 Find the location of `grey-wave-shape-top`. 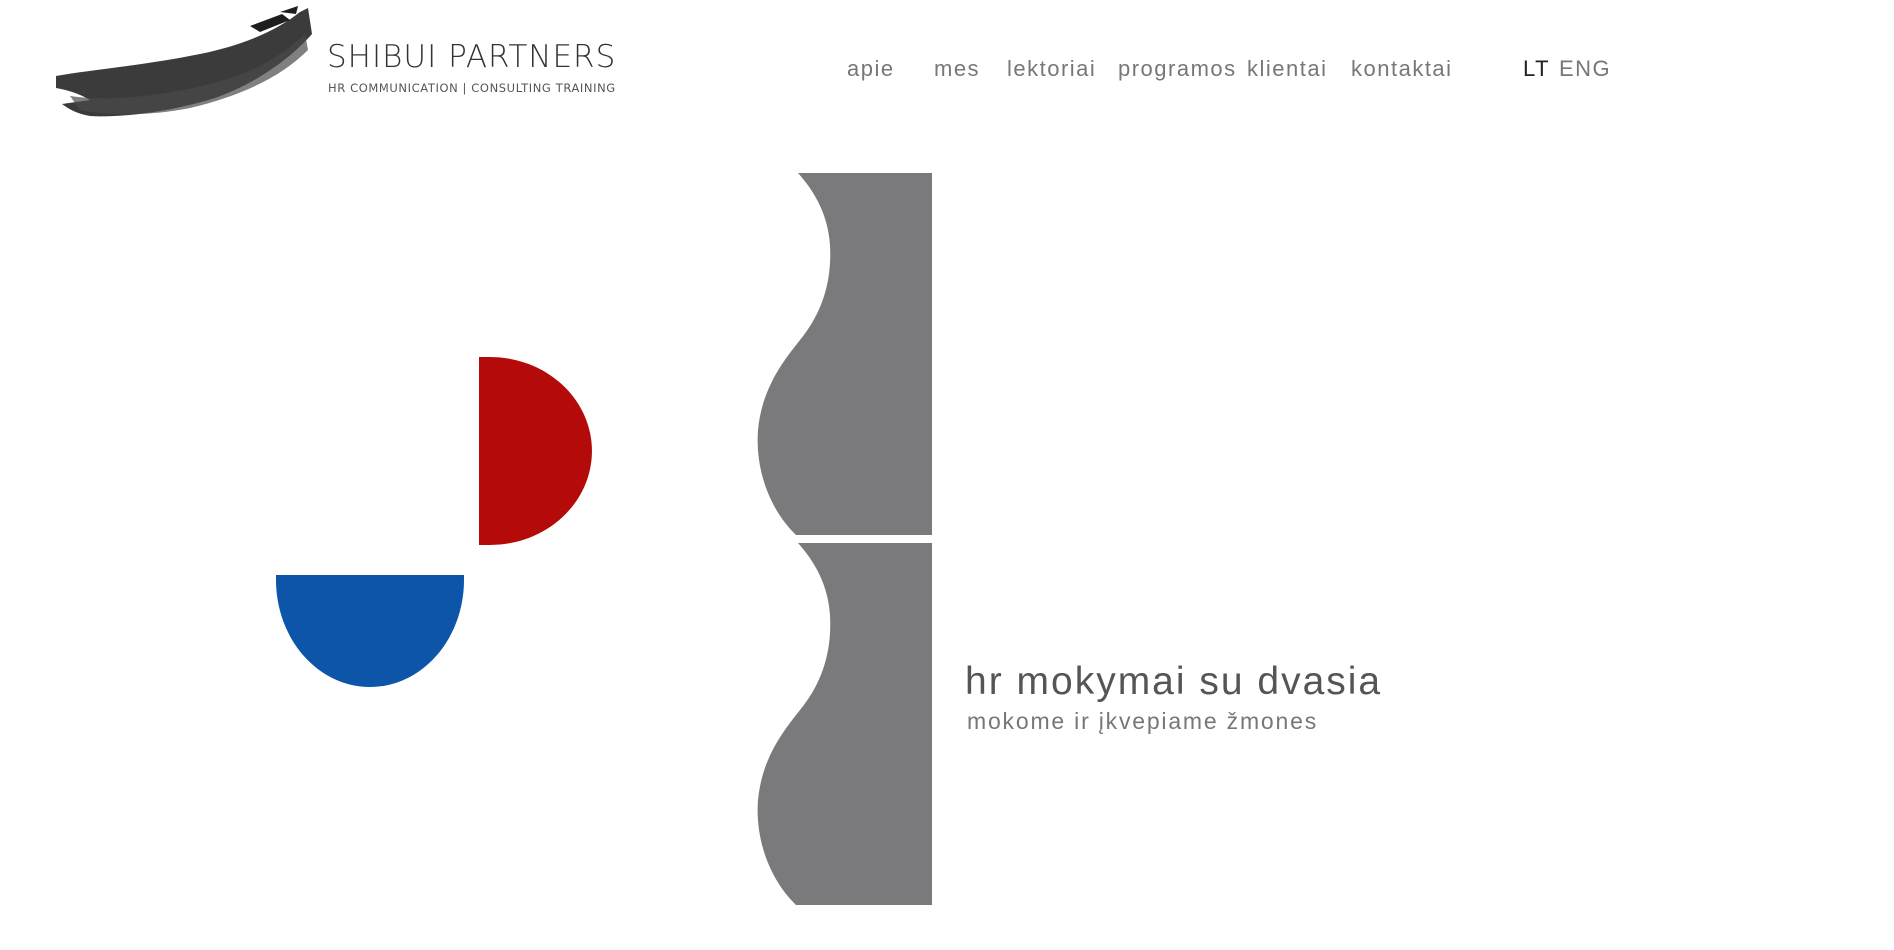

grey-wave-shape-top is located at coordinates (844, 354).